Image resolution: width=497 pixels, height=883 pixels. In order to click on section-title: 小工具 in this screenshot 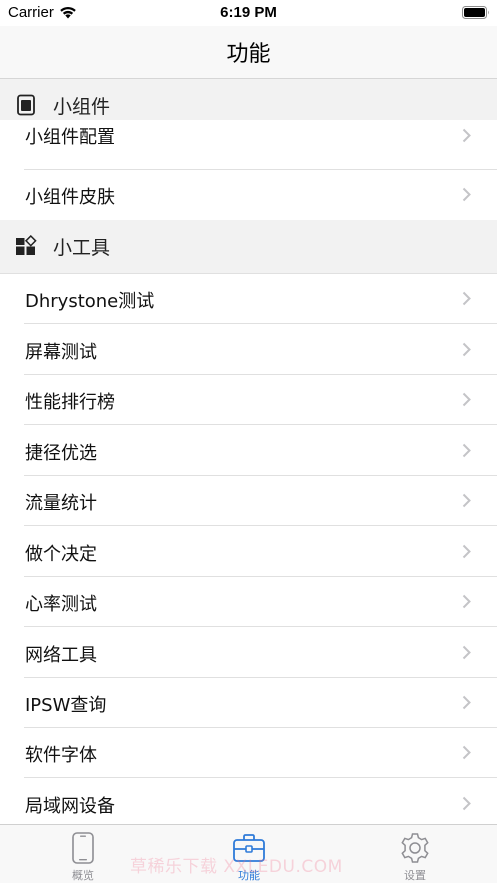, I will do `click(82, 248)`.